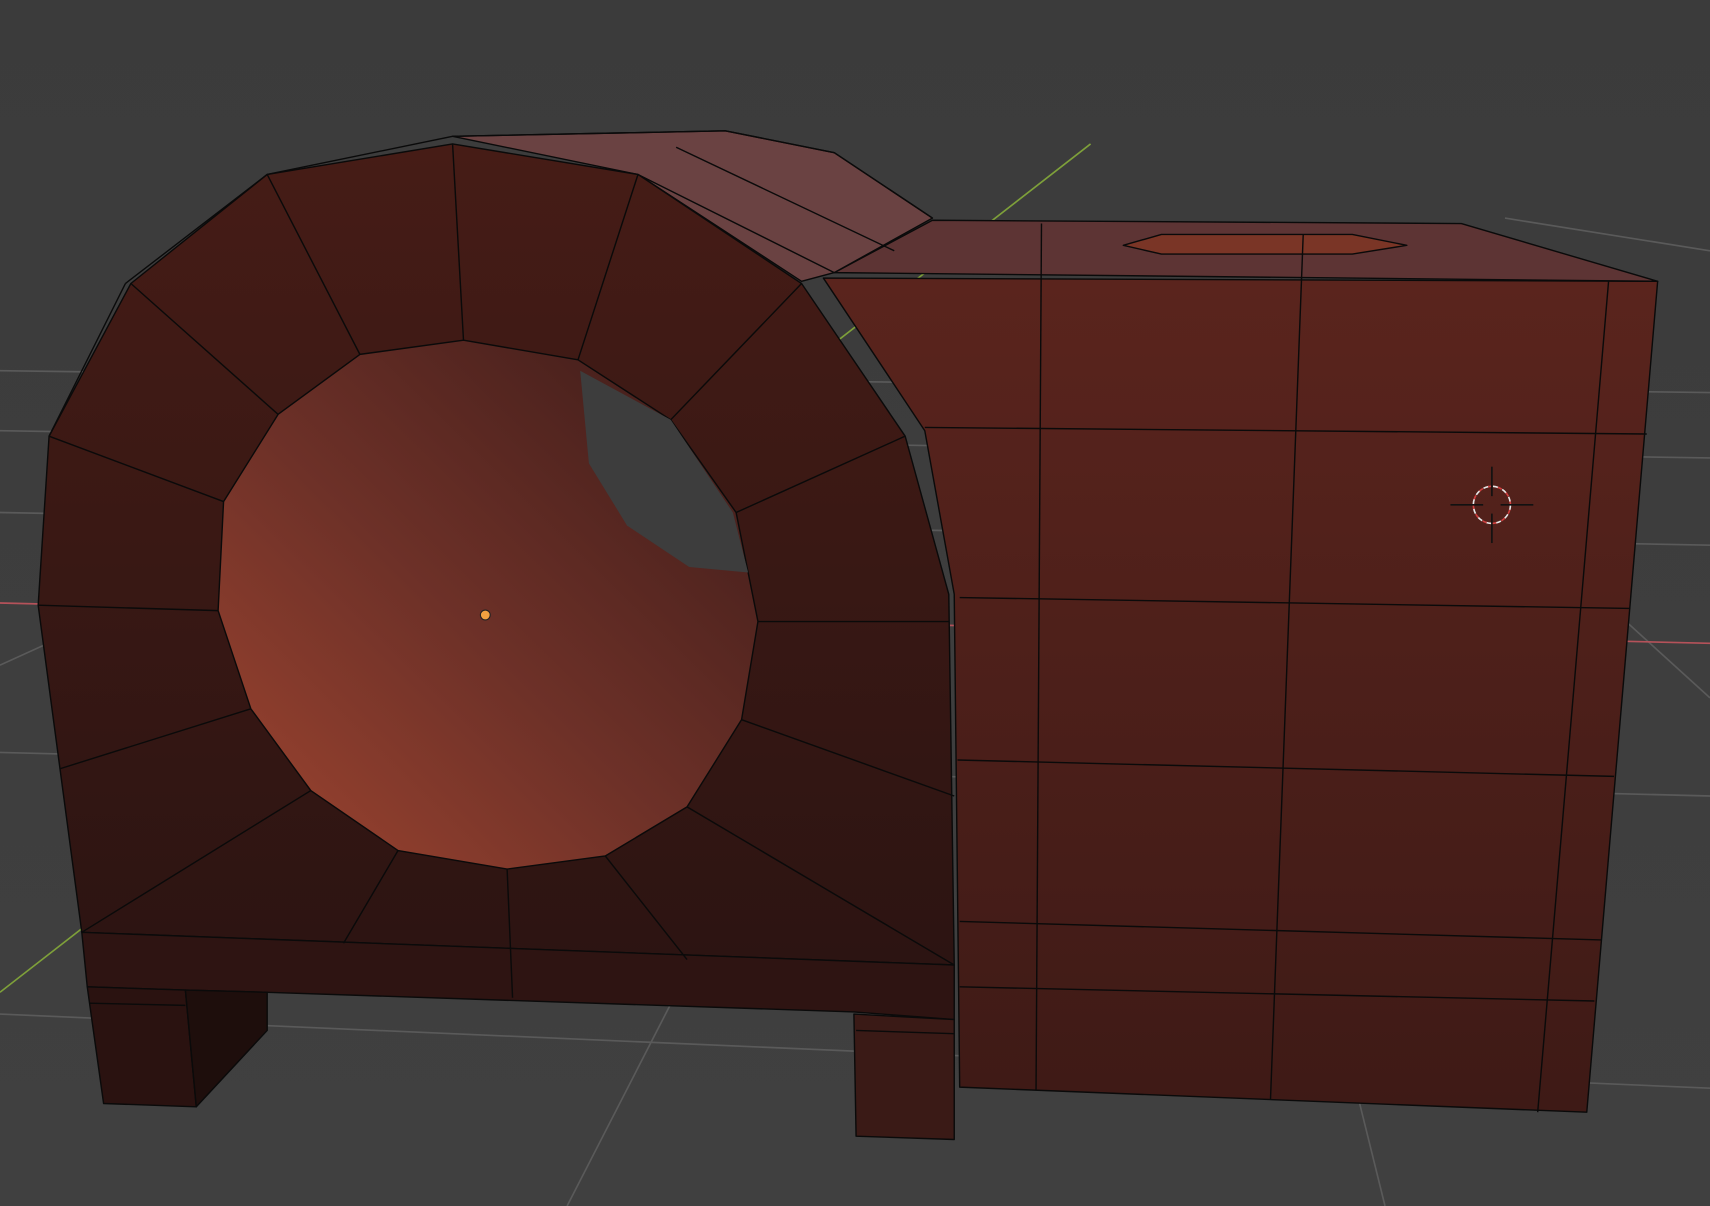  Describe the element at coordinates (1265, 244) in the screenshot. I see `top-hole` at that location.